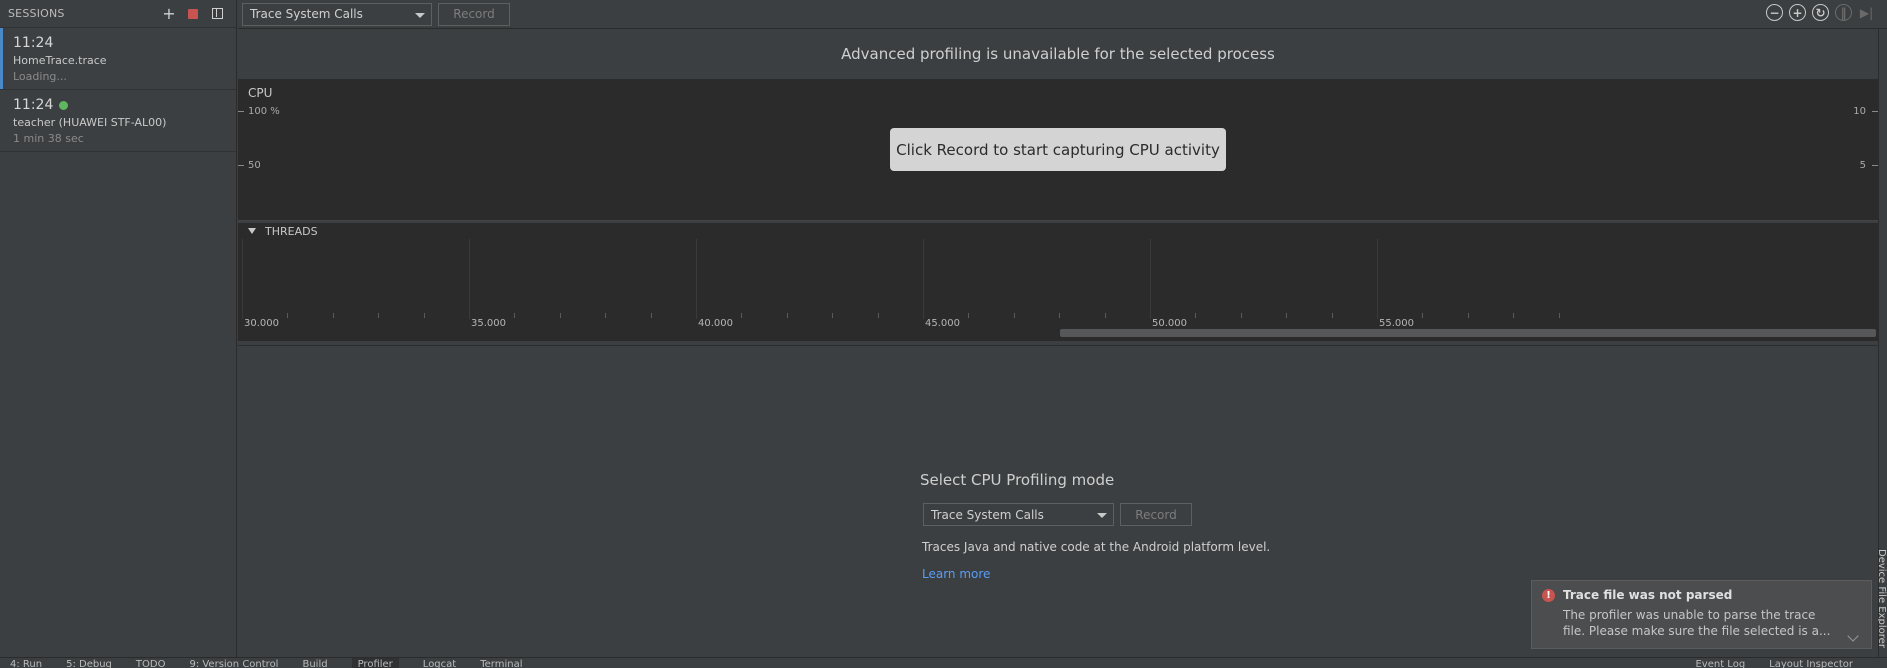 Image resolution: width=1887 pixels, height=668 pixels. Describe the element at coordinates (260, 93) in the screenshot. I see `cpu-label: CPU` at that location.